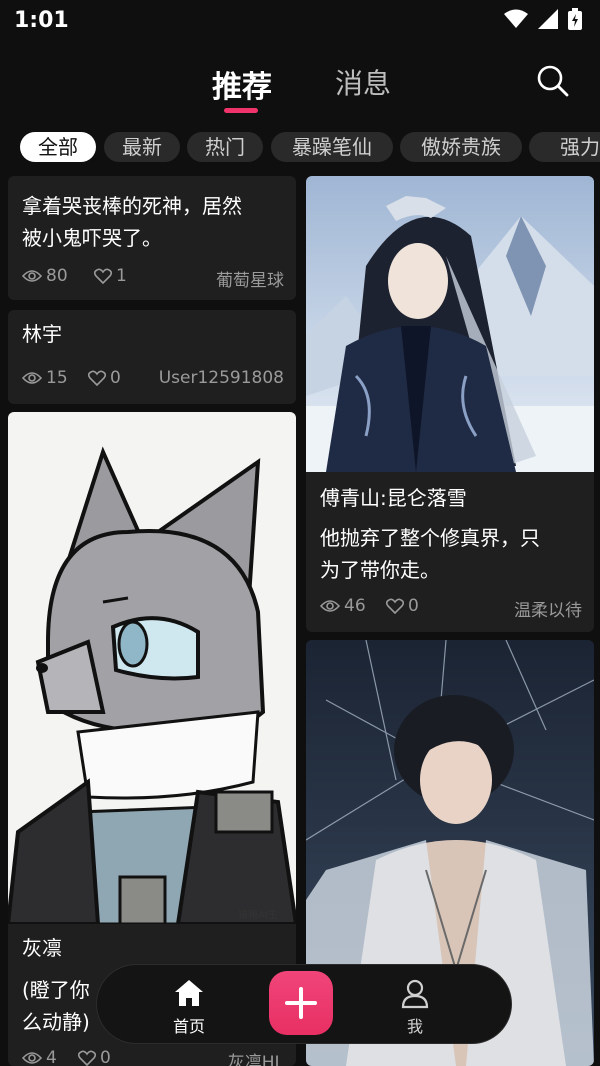  I want to click on status-icons, so click(543, 19).